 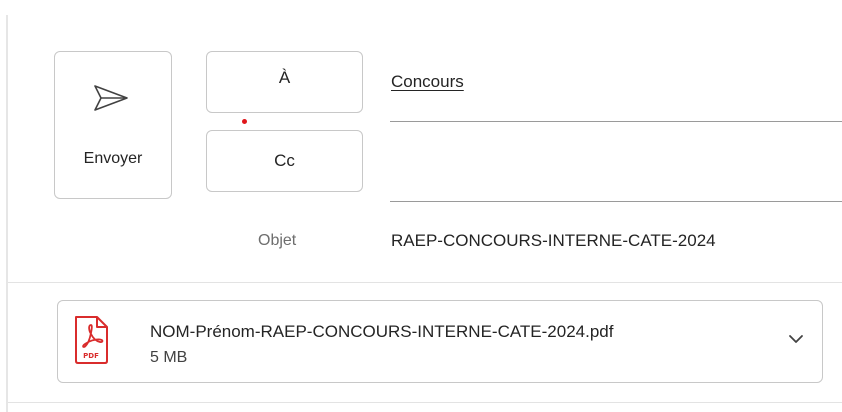 What do you see at coordinates (796, 339) in the screenshot?
I see `chevron-down-icon` at bounding box center [796, 339].